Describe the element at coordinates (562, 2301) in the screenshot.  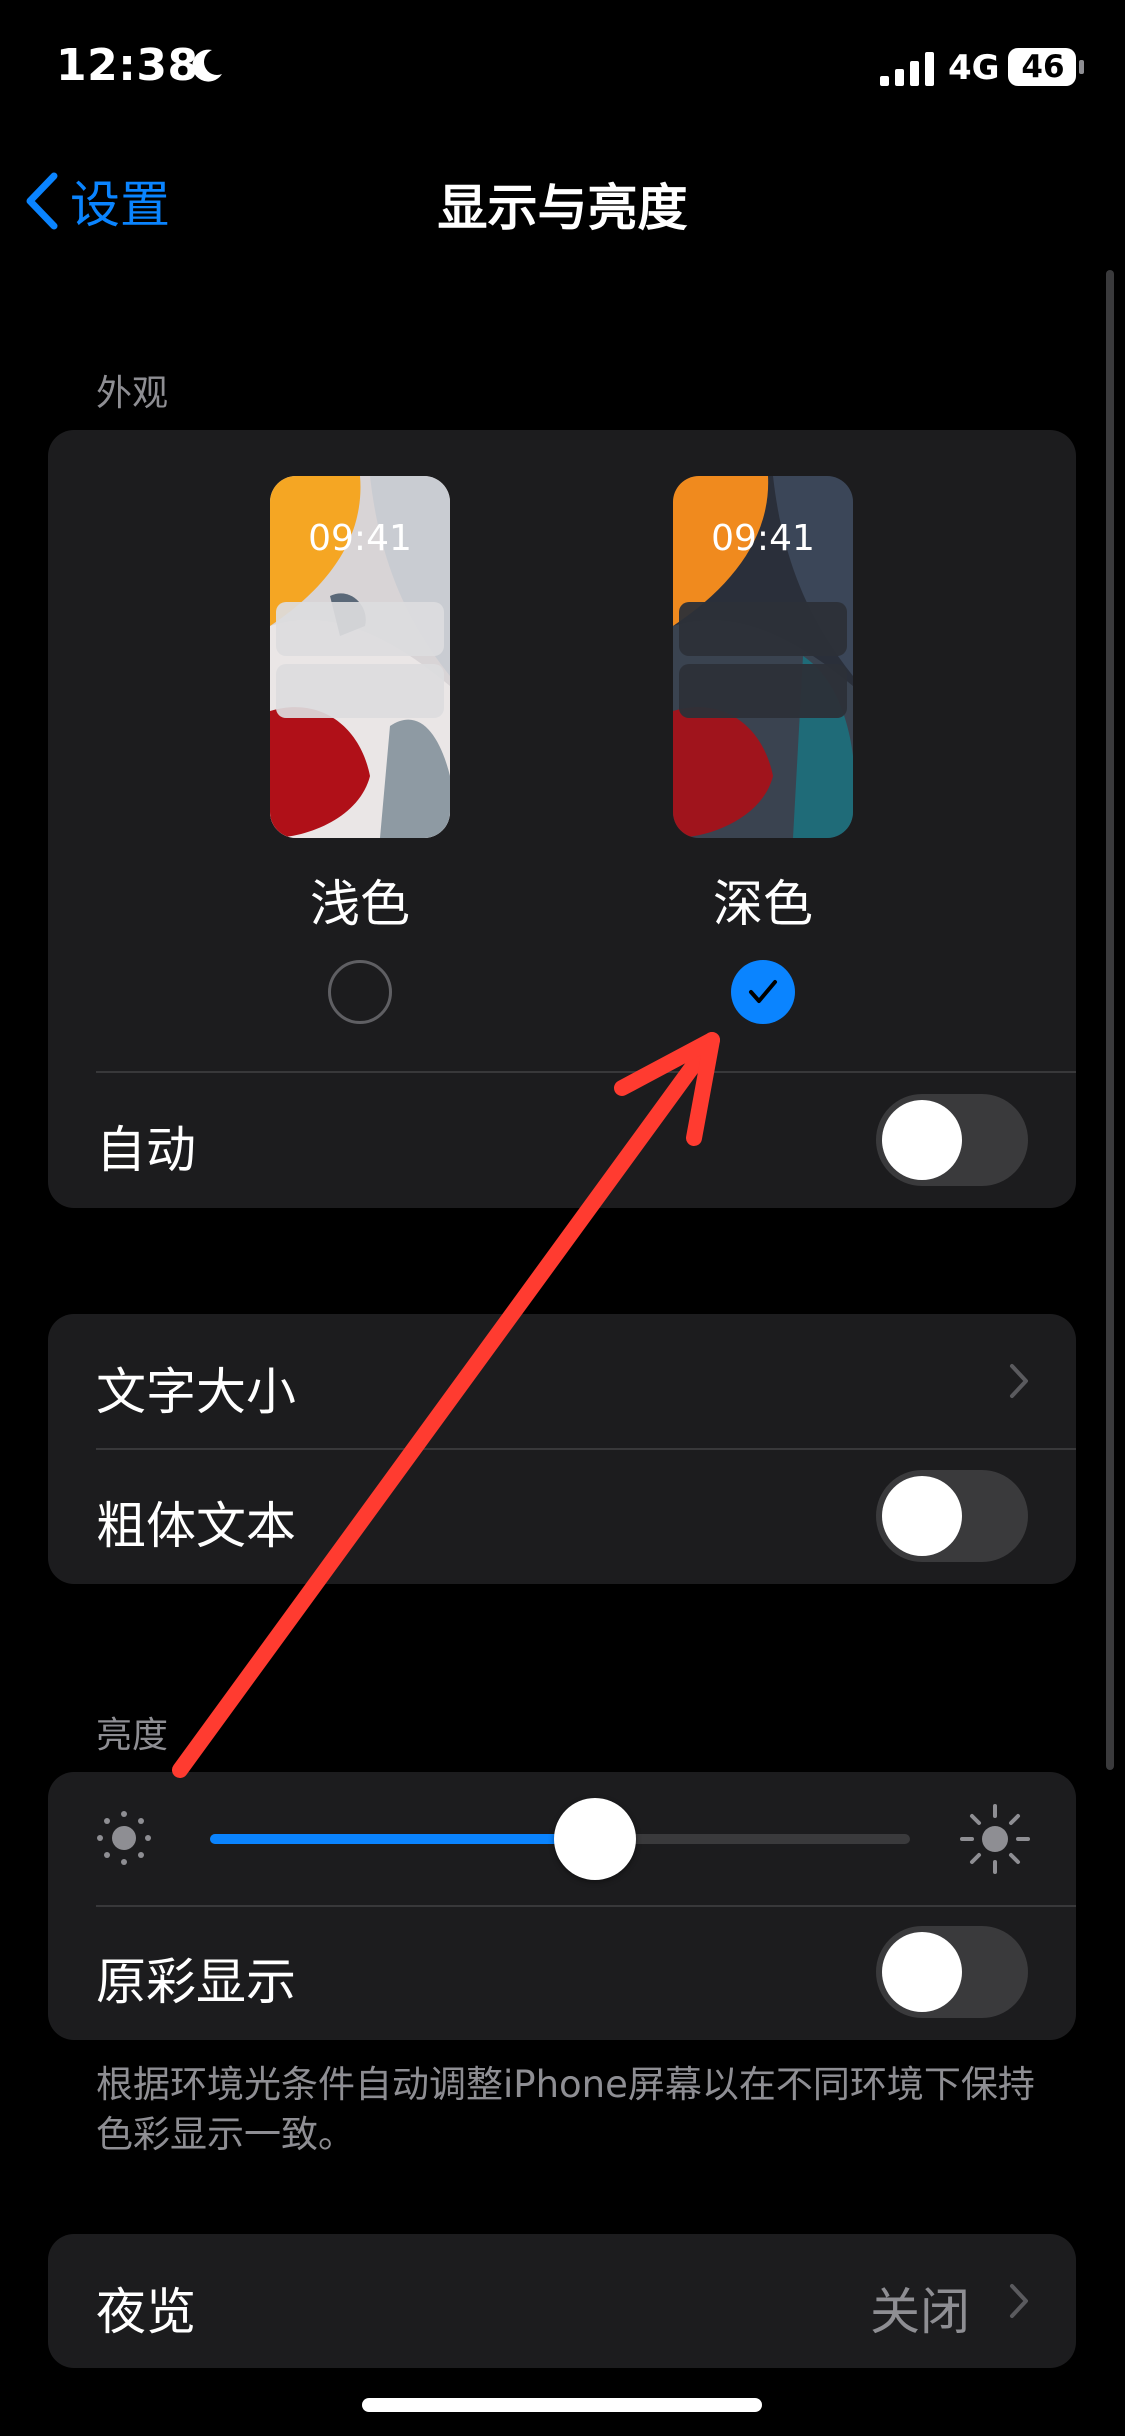
I see `night-shift-row: 夜览 关闭` at that location.